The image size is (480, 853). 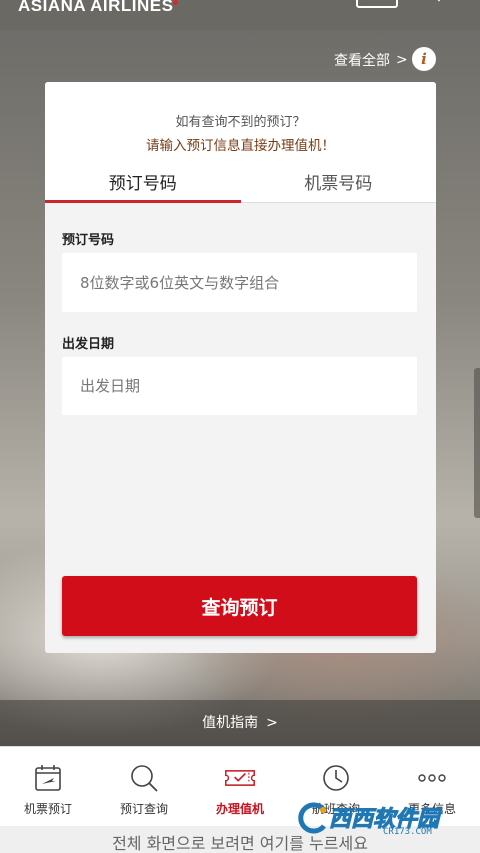 What do you see at coordinates (240, 146) in the screenshot?
I see `notice-line-2: 请输入预订信息直接办理值机！` at bounding box center [240, 146].